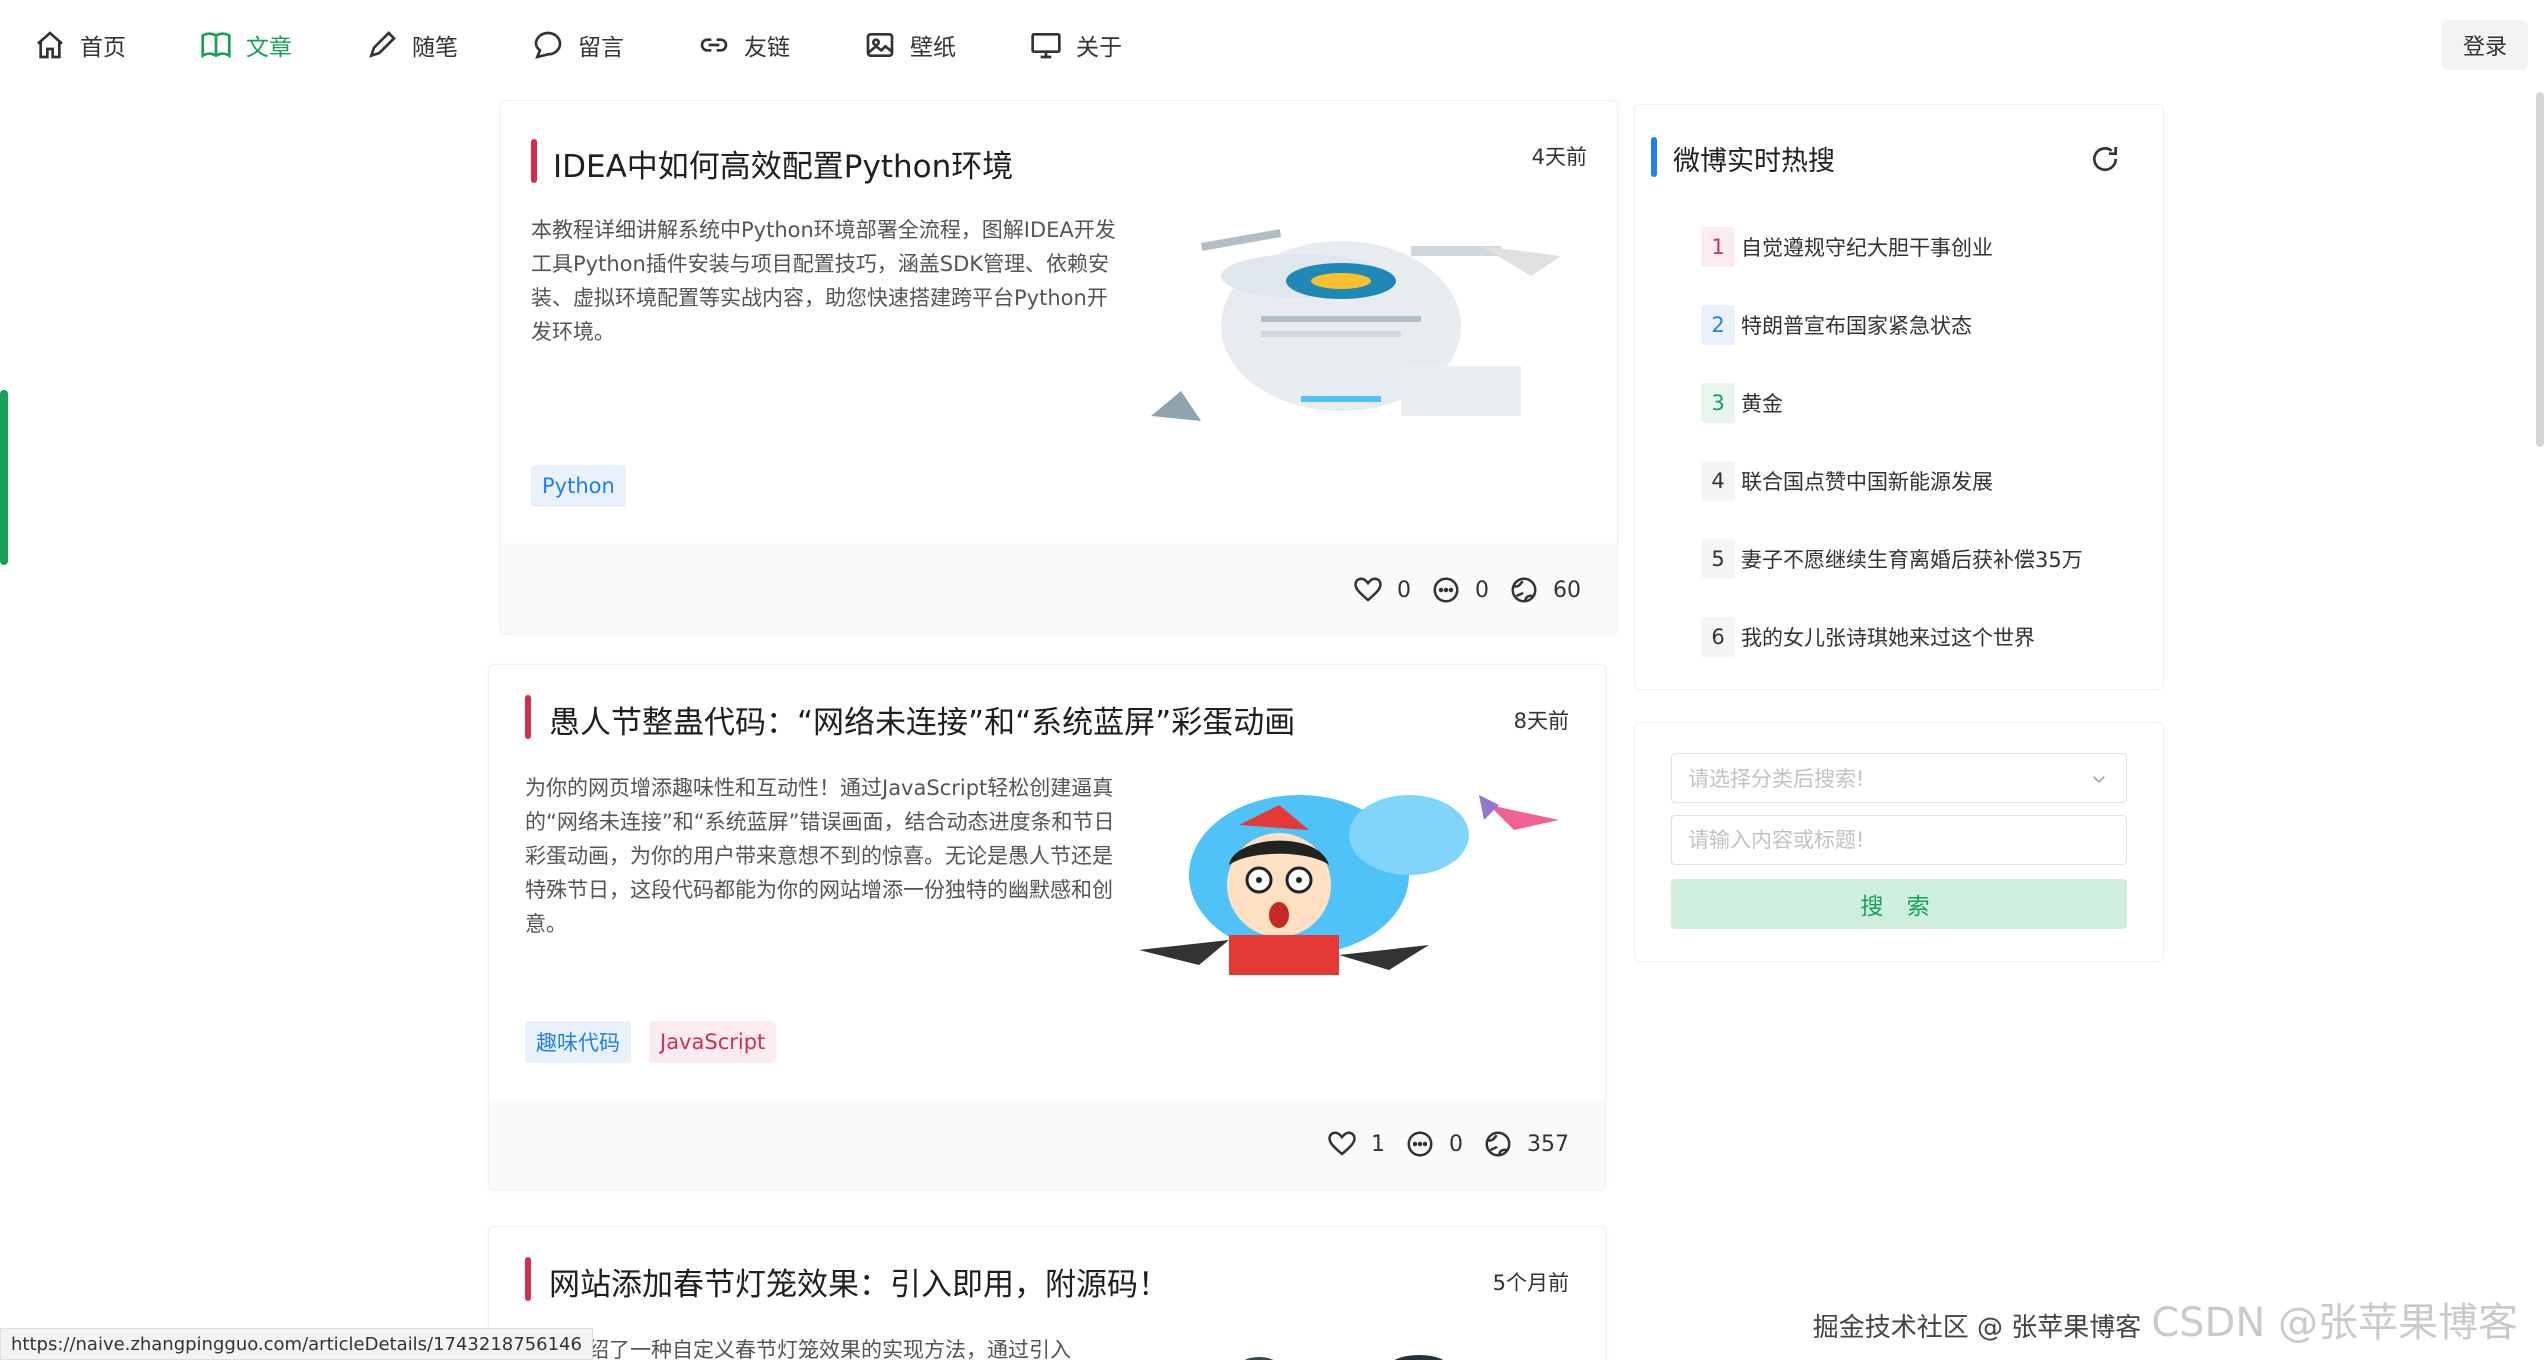 Image resolution: width=2548 pixels, height=1360 pixels. I want to click on hot-search-text: 自觉遵规守纪大胆干事创业, so click(1867, 248).